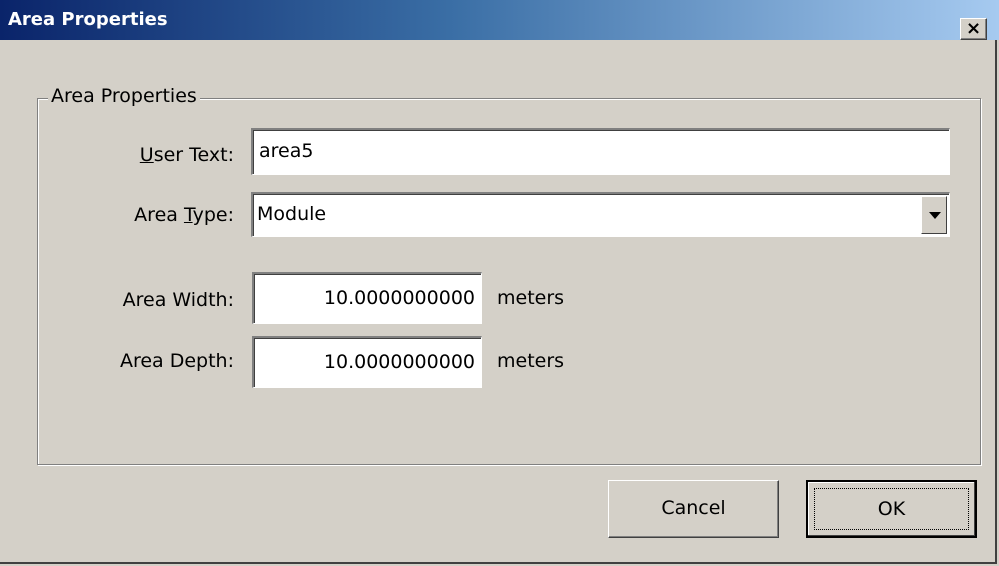 The image size is (999, 566). Describe the element at coordinates (600, 151) in the screenshot. I see `user-text-input: area5` at that location.